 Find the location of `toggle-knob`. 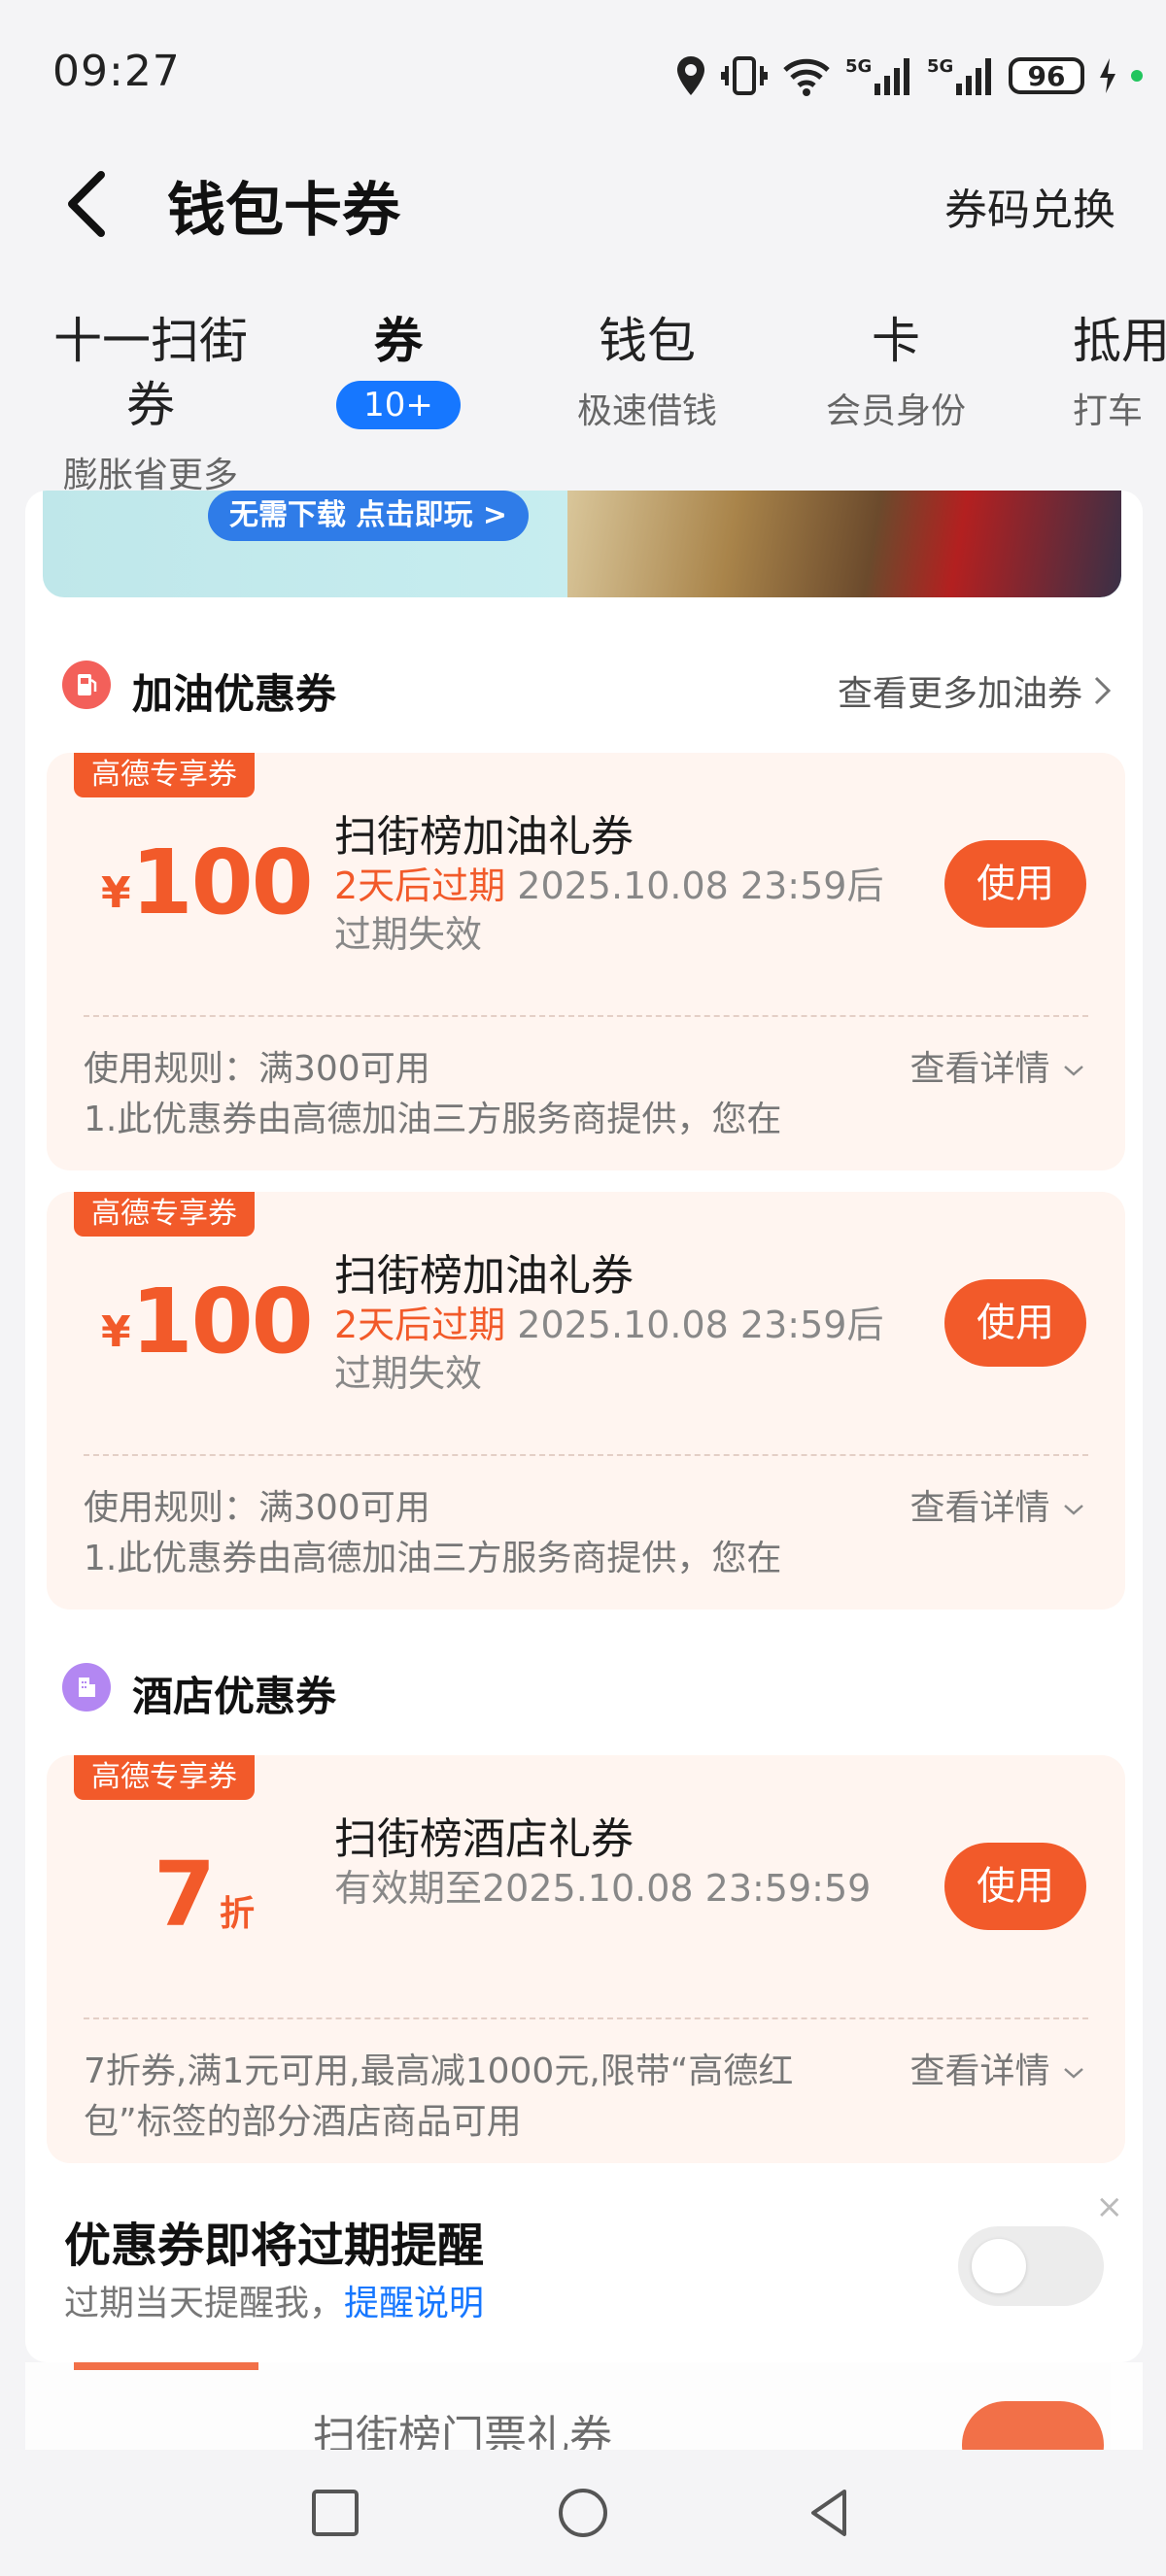

toggle-knob is located at coordinates (999, 2266).